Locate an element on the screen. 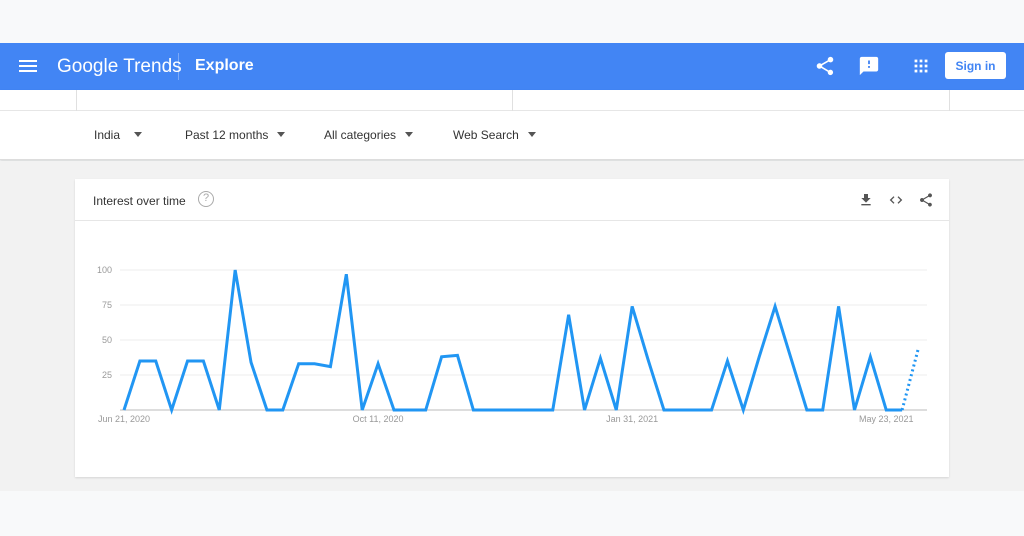 Image resolution: width=1024 pixels, height=536 pixels. x-tick-label: May 23, 2021 is located at coordinates (886, 419).